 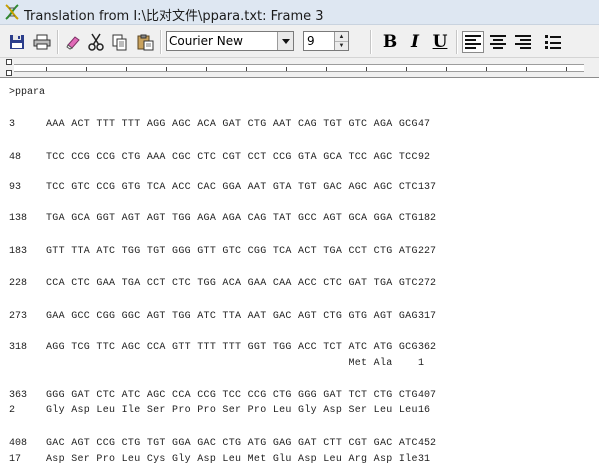 I want to click on dna-end-position: 272, so click(x=427, y=283).